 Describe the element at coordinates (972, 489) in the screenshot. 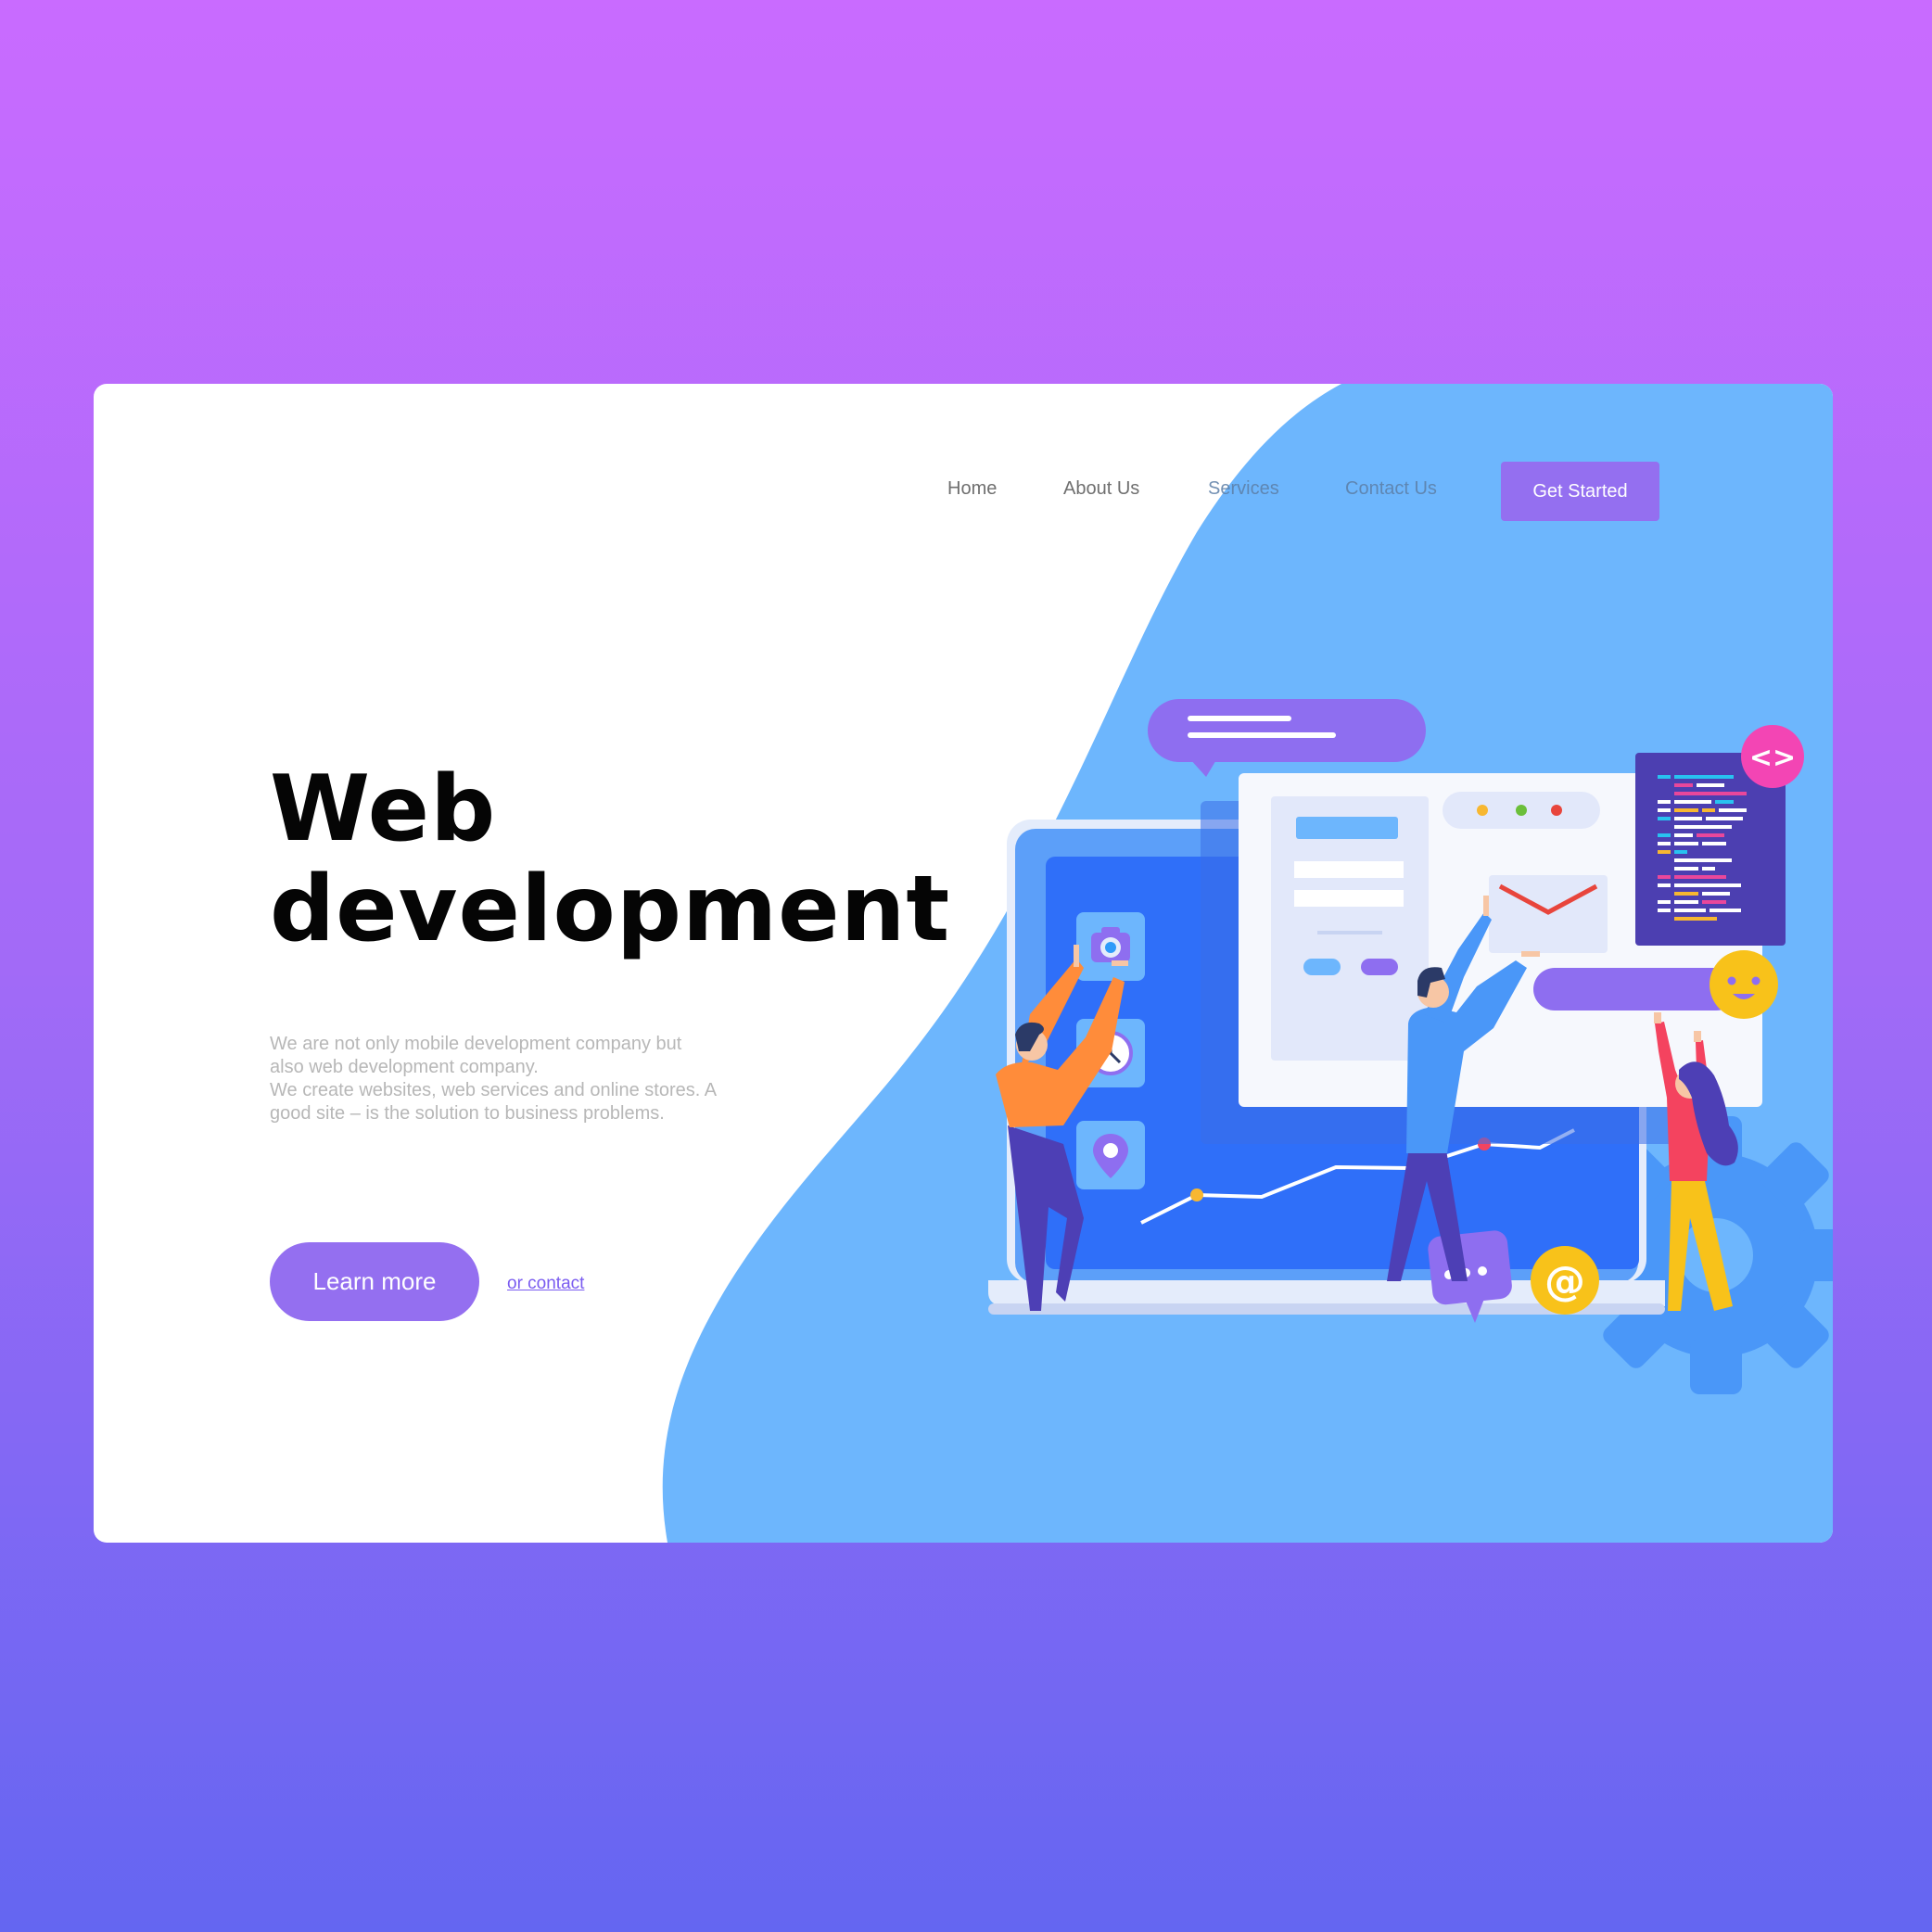

I see `nav-home-link: Home` at that location.